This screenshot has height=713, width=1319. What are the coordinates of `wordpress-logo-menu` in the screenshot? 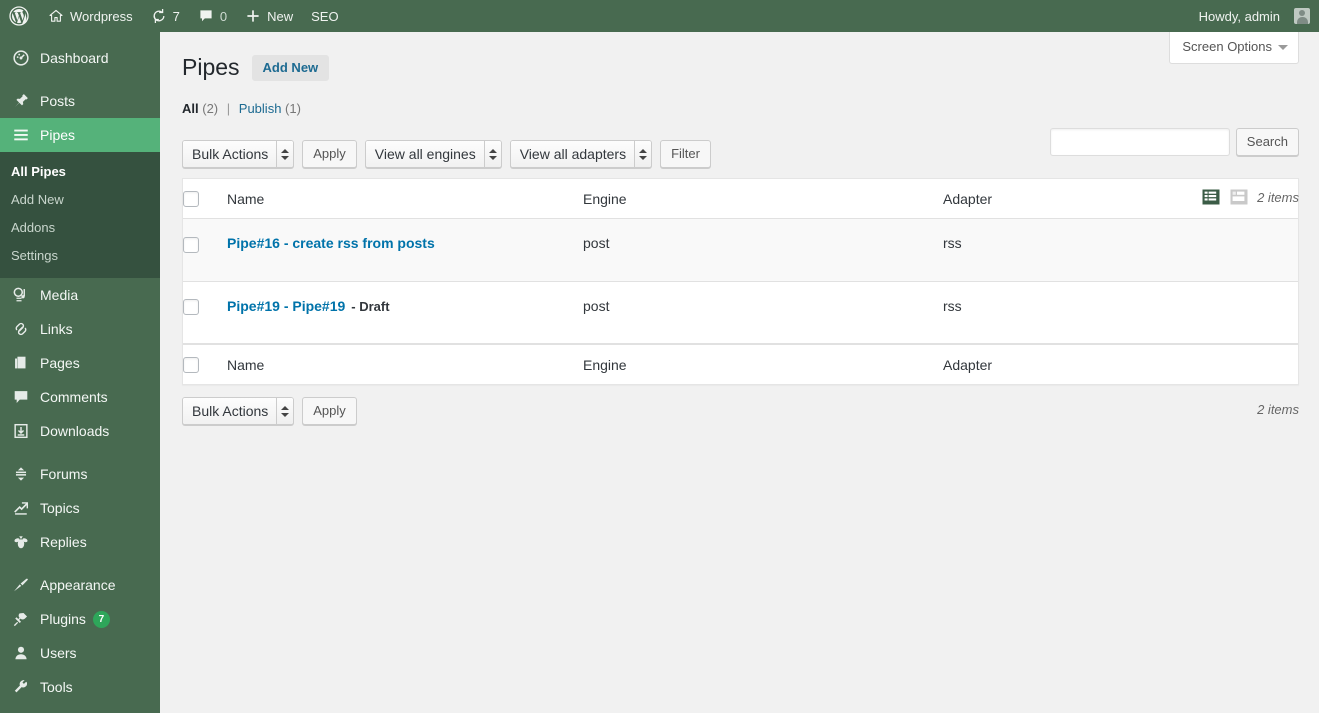 It's located at (19, 16).